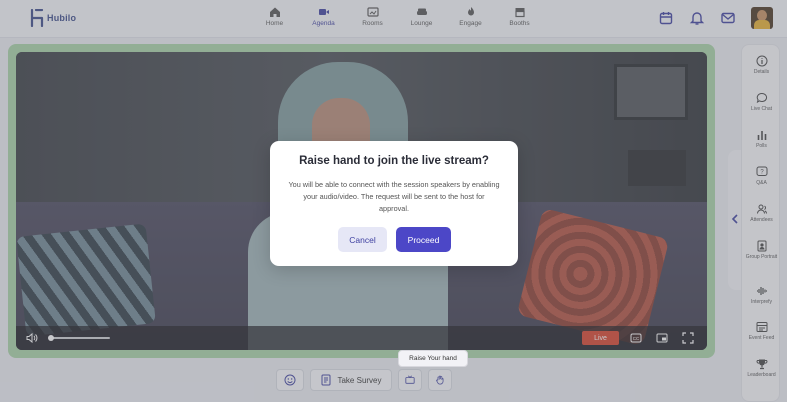 The height and width of the screenshot is (402, 787). I want to click on proceed-button: Proceed, so click(423, 239).